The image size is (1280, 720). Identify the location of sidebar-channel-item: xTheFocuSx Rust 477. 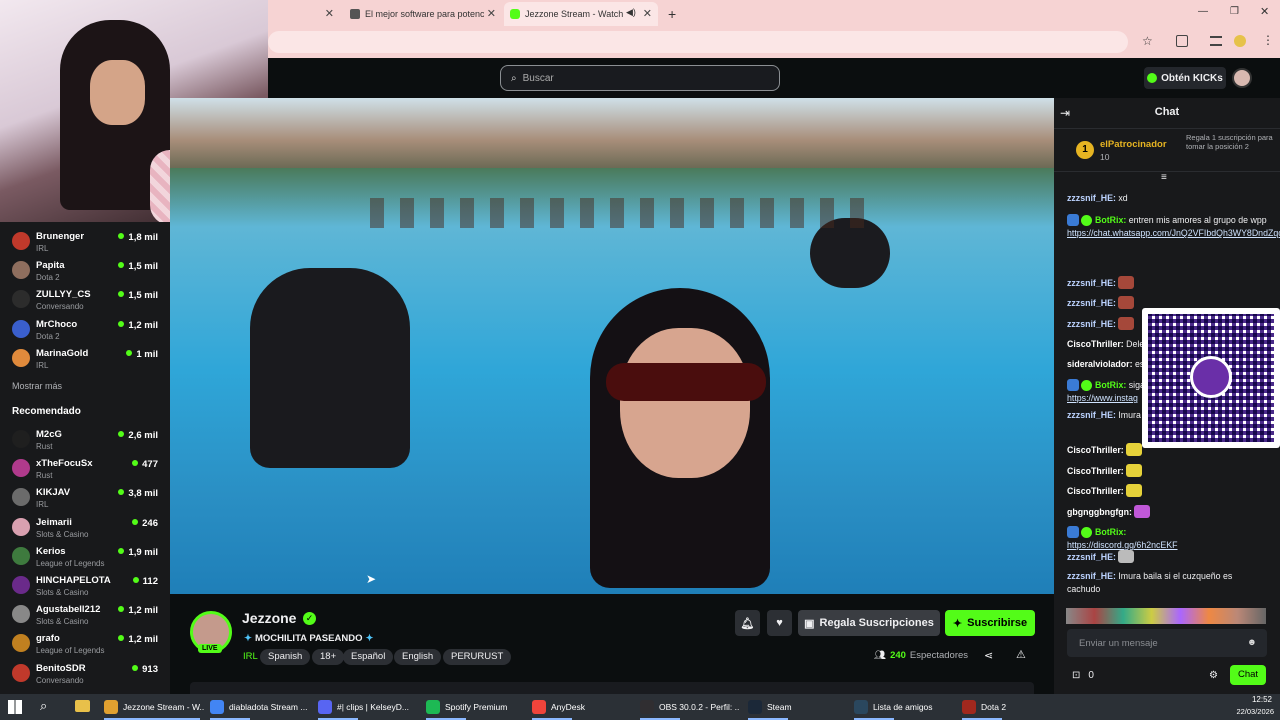
(85, 468).